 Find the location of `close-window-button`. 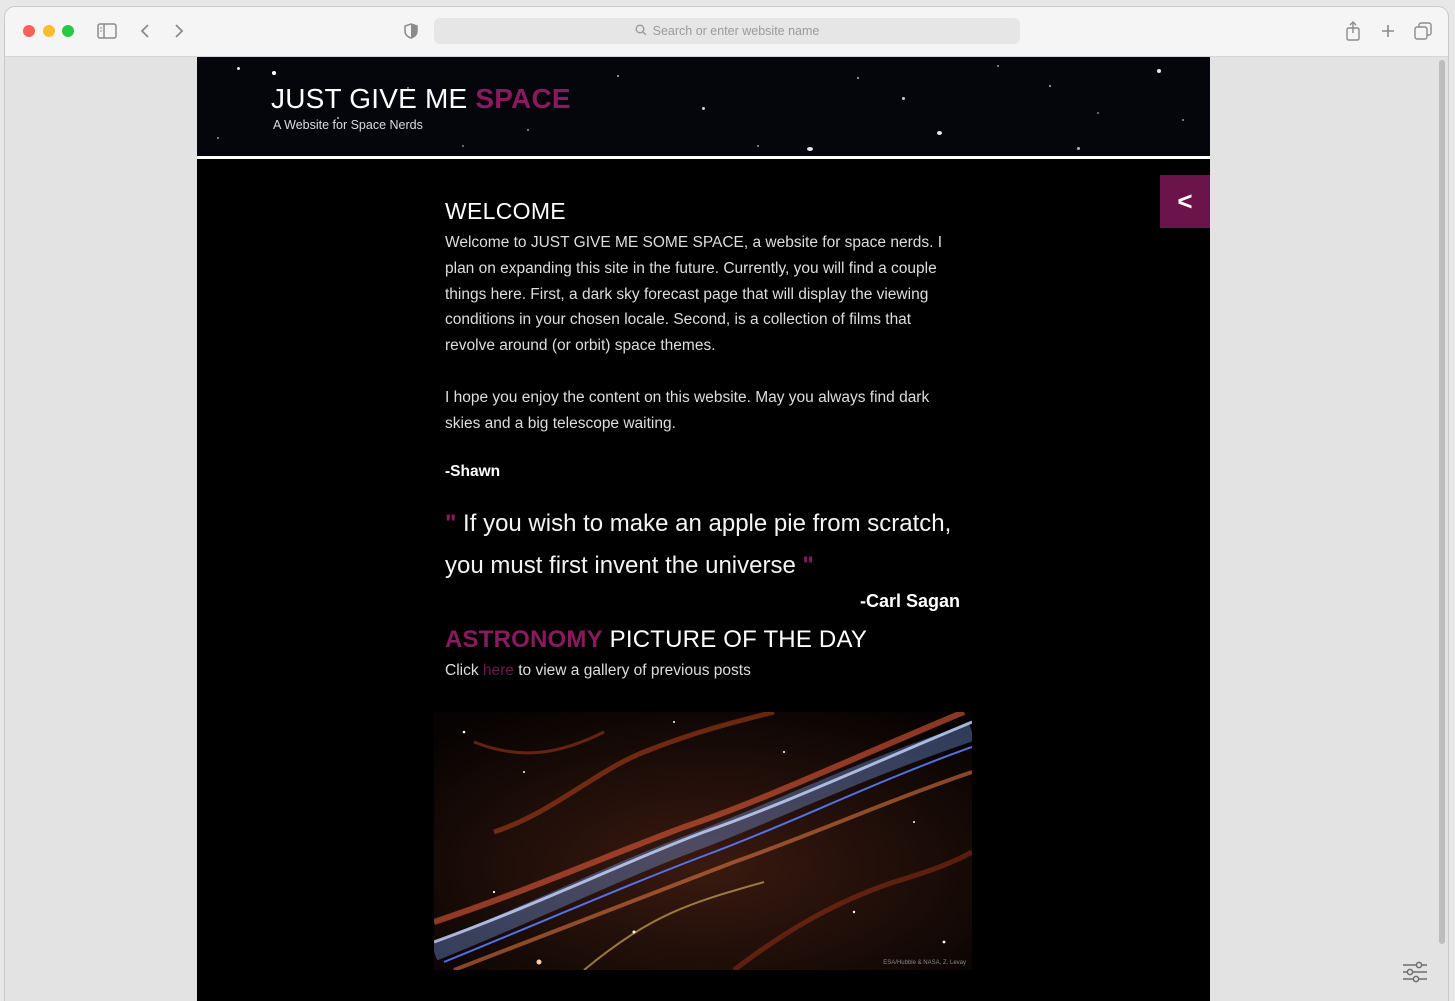

close-window-button is located at coordinates (29, 31).